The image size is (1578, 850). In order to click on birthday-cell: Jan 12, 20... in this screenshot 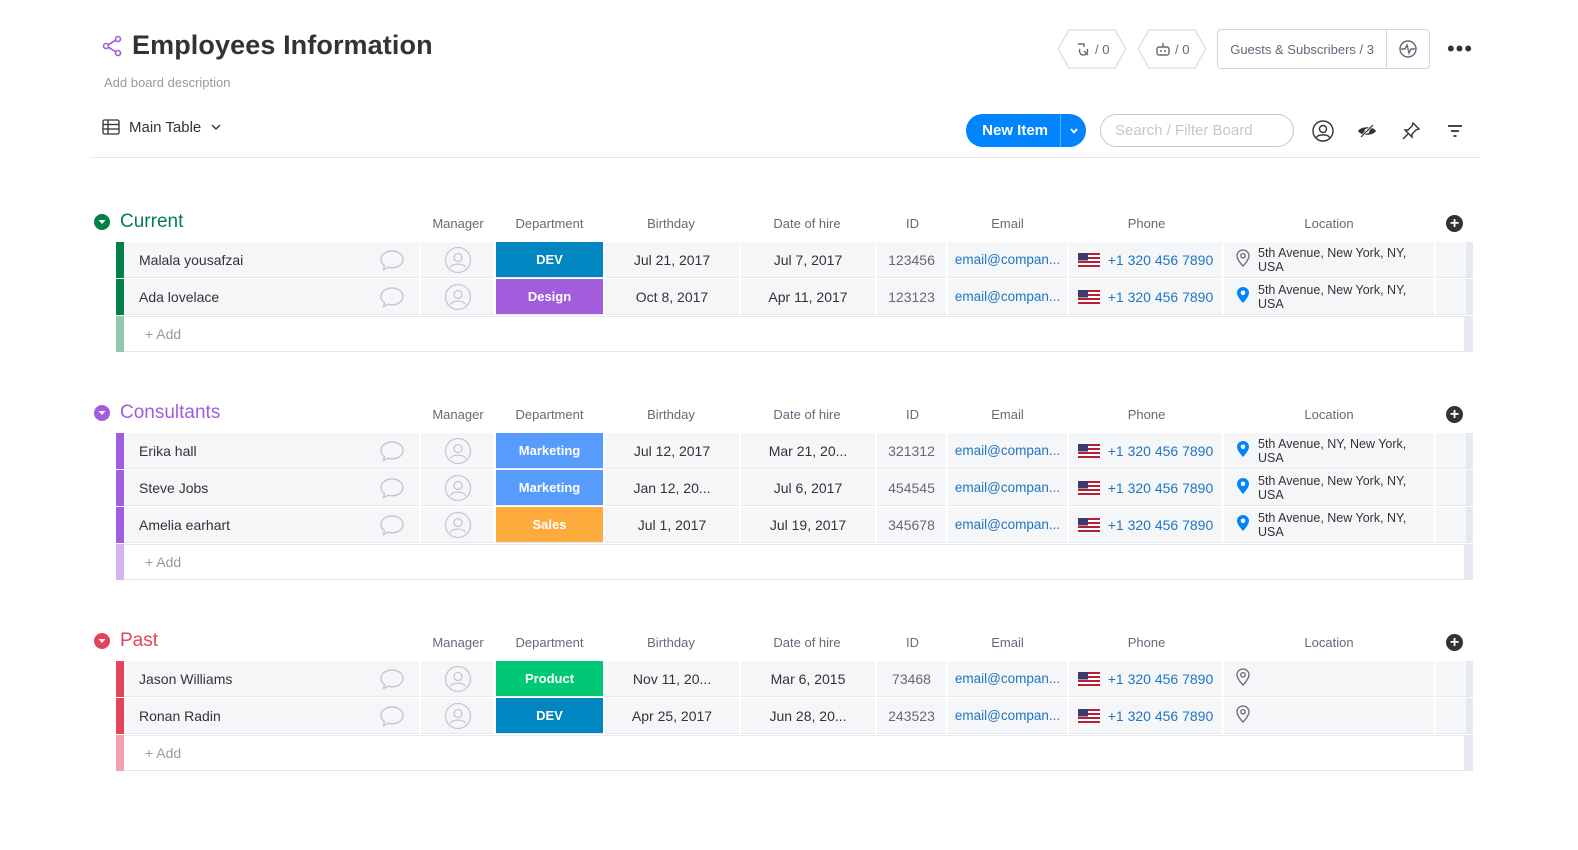, I will do `click(672, 488)`.